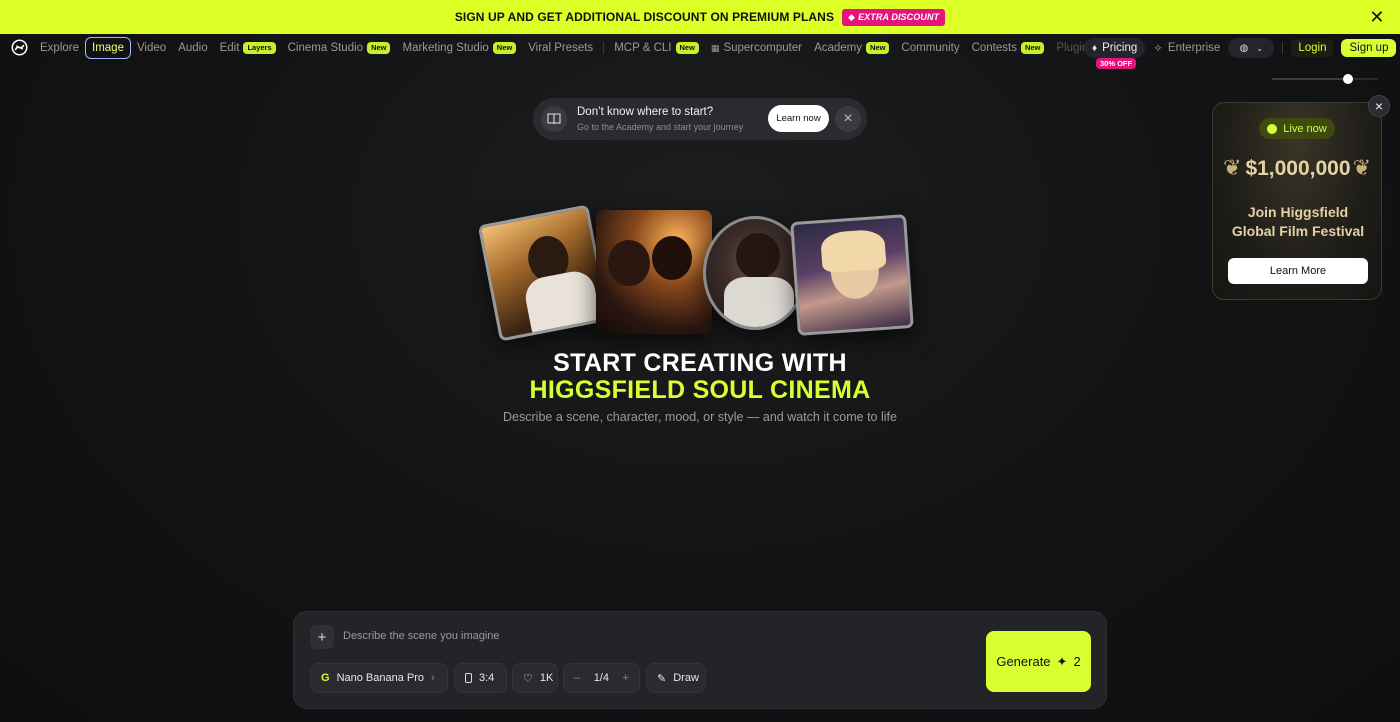 The image size is (1400, 722). Describe the element at coordinates (1251, 48) in the screenshot. I see `language-selector: ◍ ⌄` at that location.